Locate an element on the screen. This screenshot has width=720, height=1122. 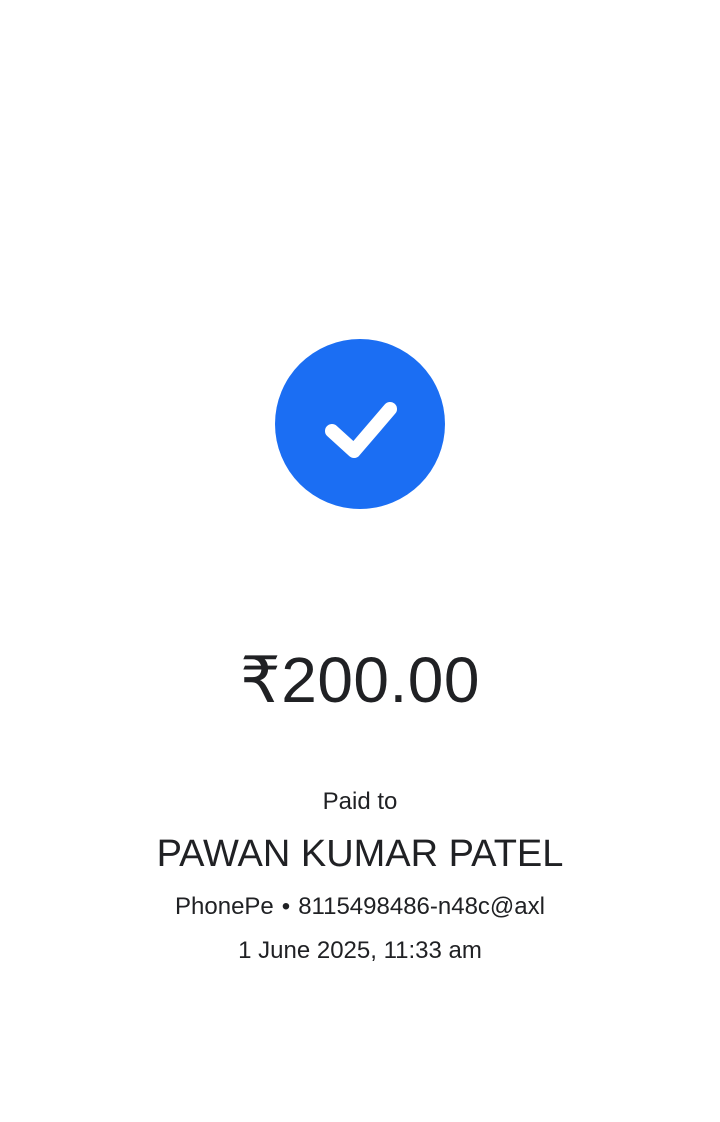
payee-details: PhonePe • 8115498486-n48c@axl is located at coordinates (360, 907).